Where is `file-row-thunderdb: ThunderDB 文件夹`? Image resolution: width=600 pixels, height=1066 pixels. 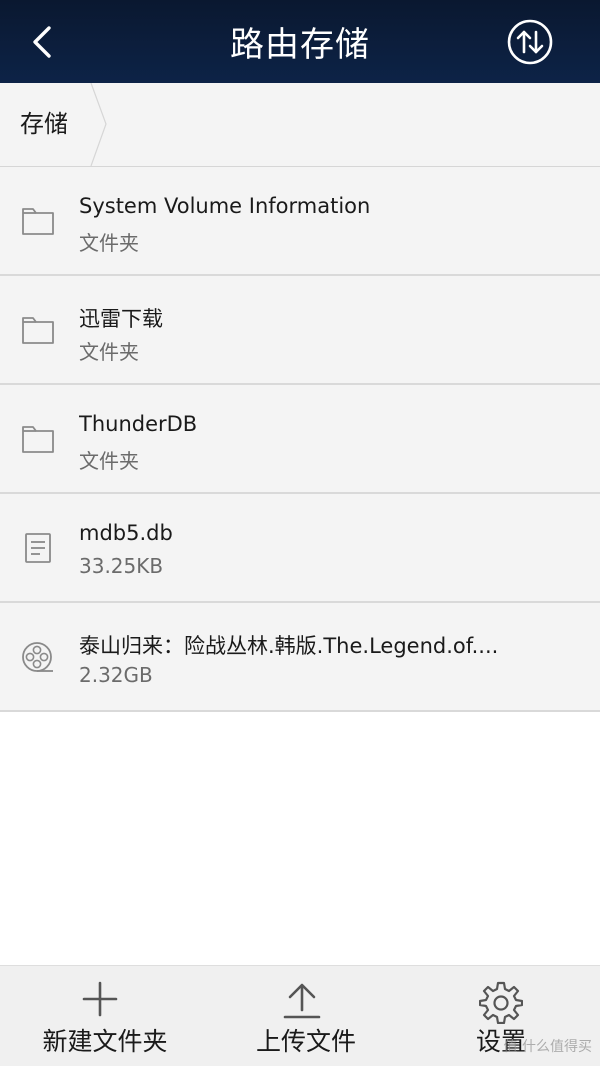 file-row-thunderdb: ThunderDB 文件夹 is located at coordinates (300, 439).